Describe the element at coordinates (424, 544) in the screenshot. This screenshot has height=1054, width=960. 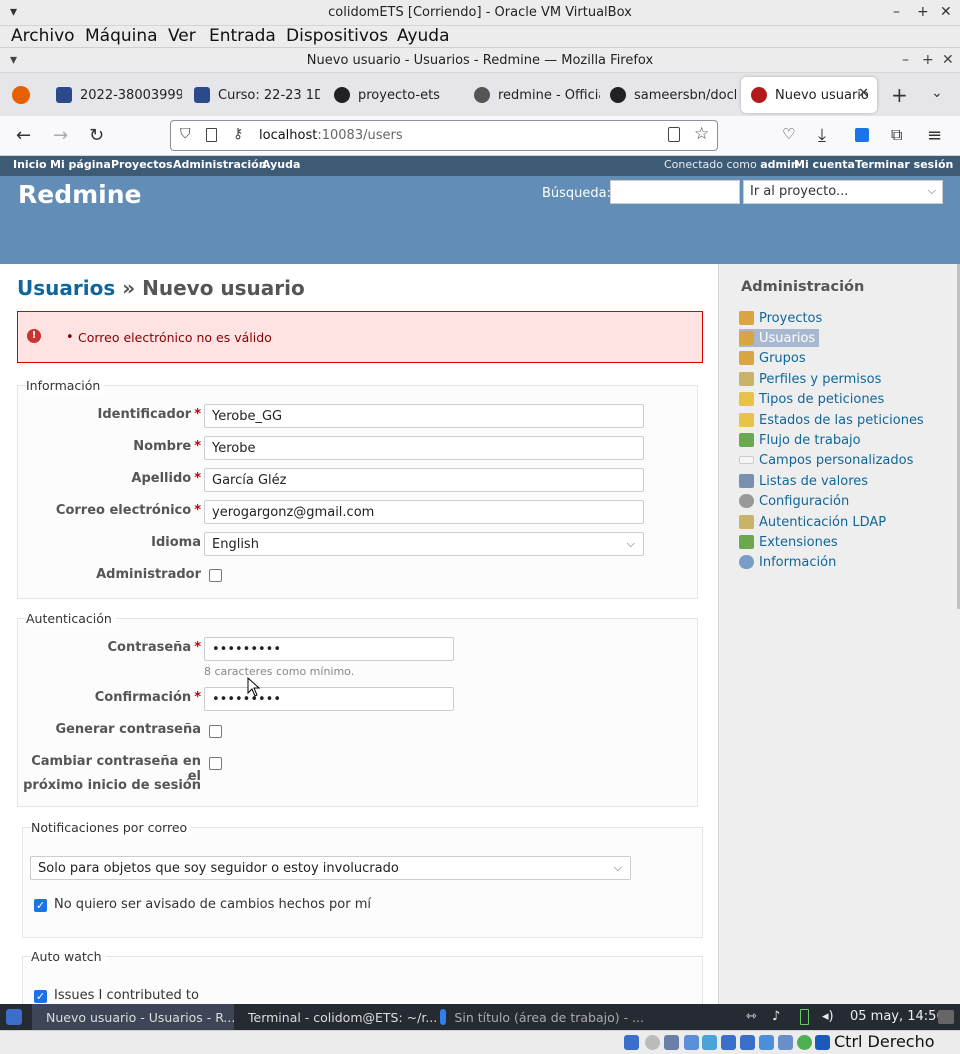
I see `language-select: English ⌵` at that location.